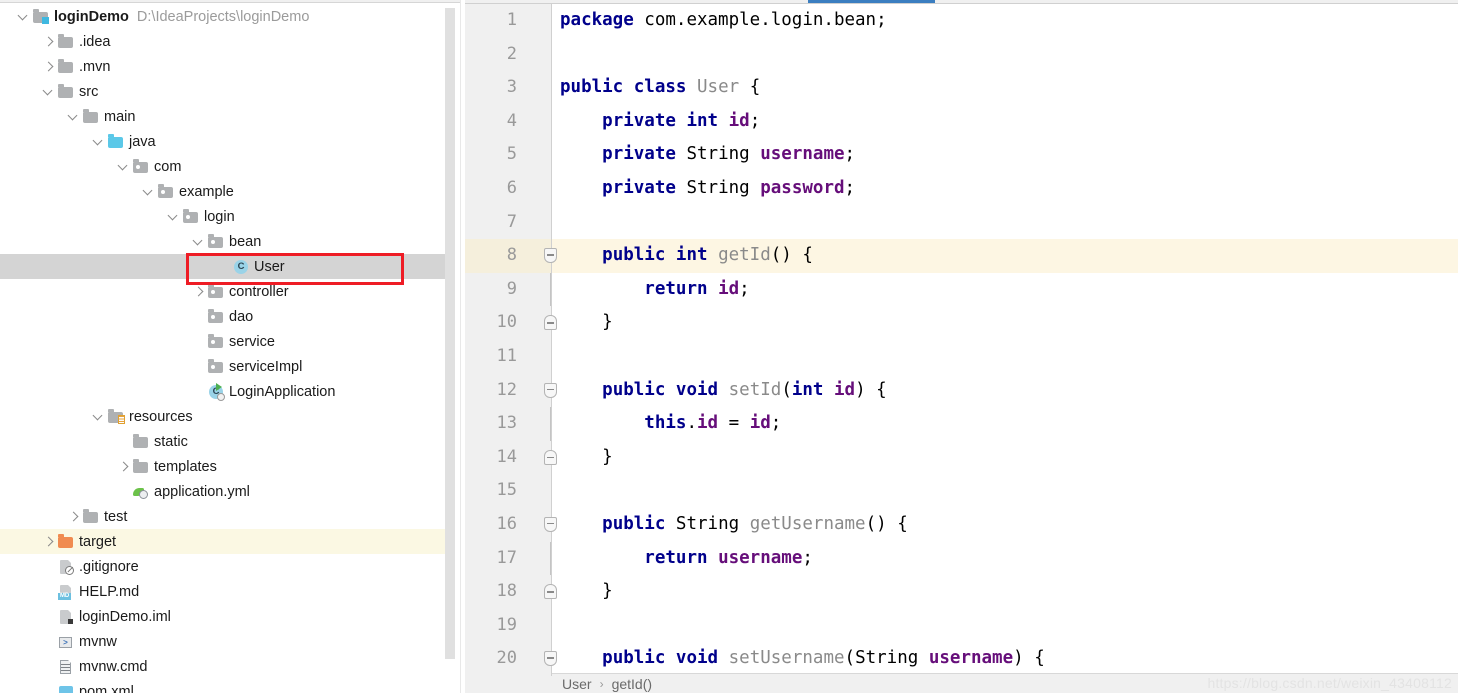 This screenshot has height=693, width=1458. Describe the element at coordinates (232, 266) in the screenshot. I see `tree-node-user: C User` at that location.